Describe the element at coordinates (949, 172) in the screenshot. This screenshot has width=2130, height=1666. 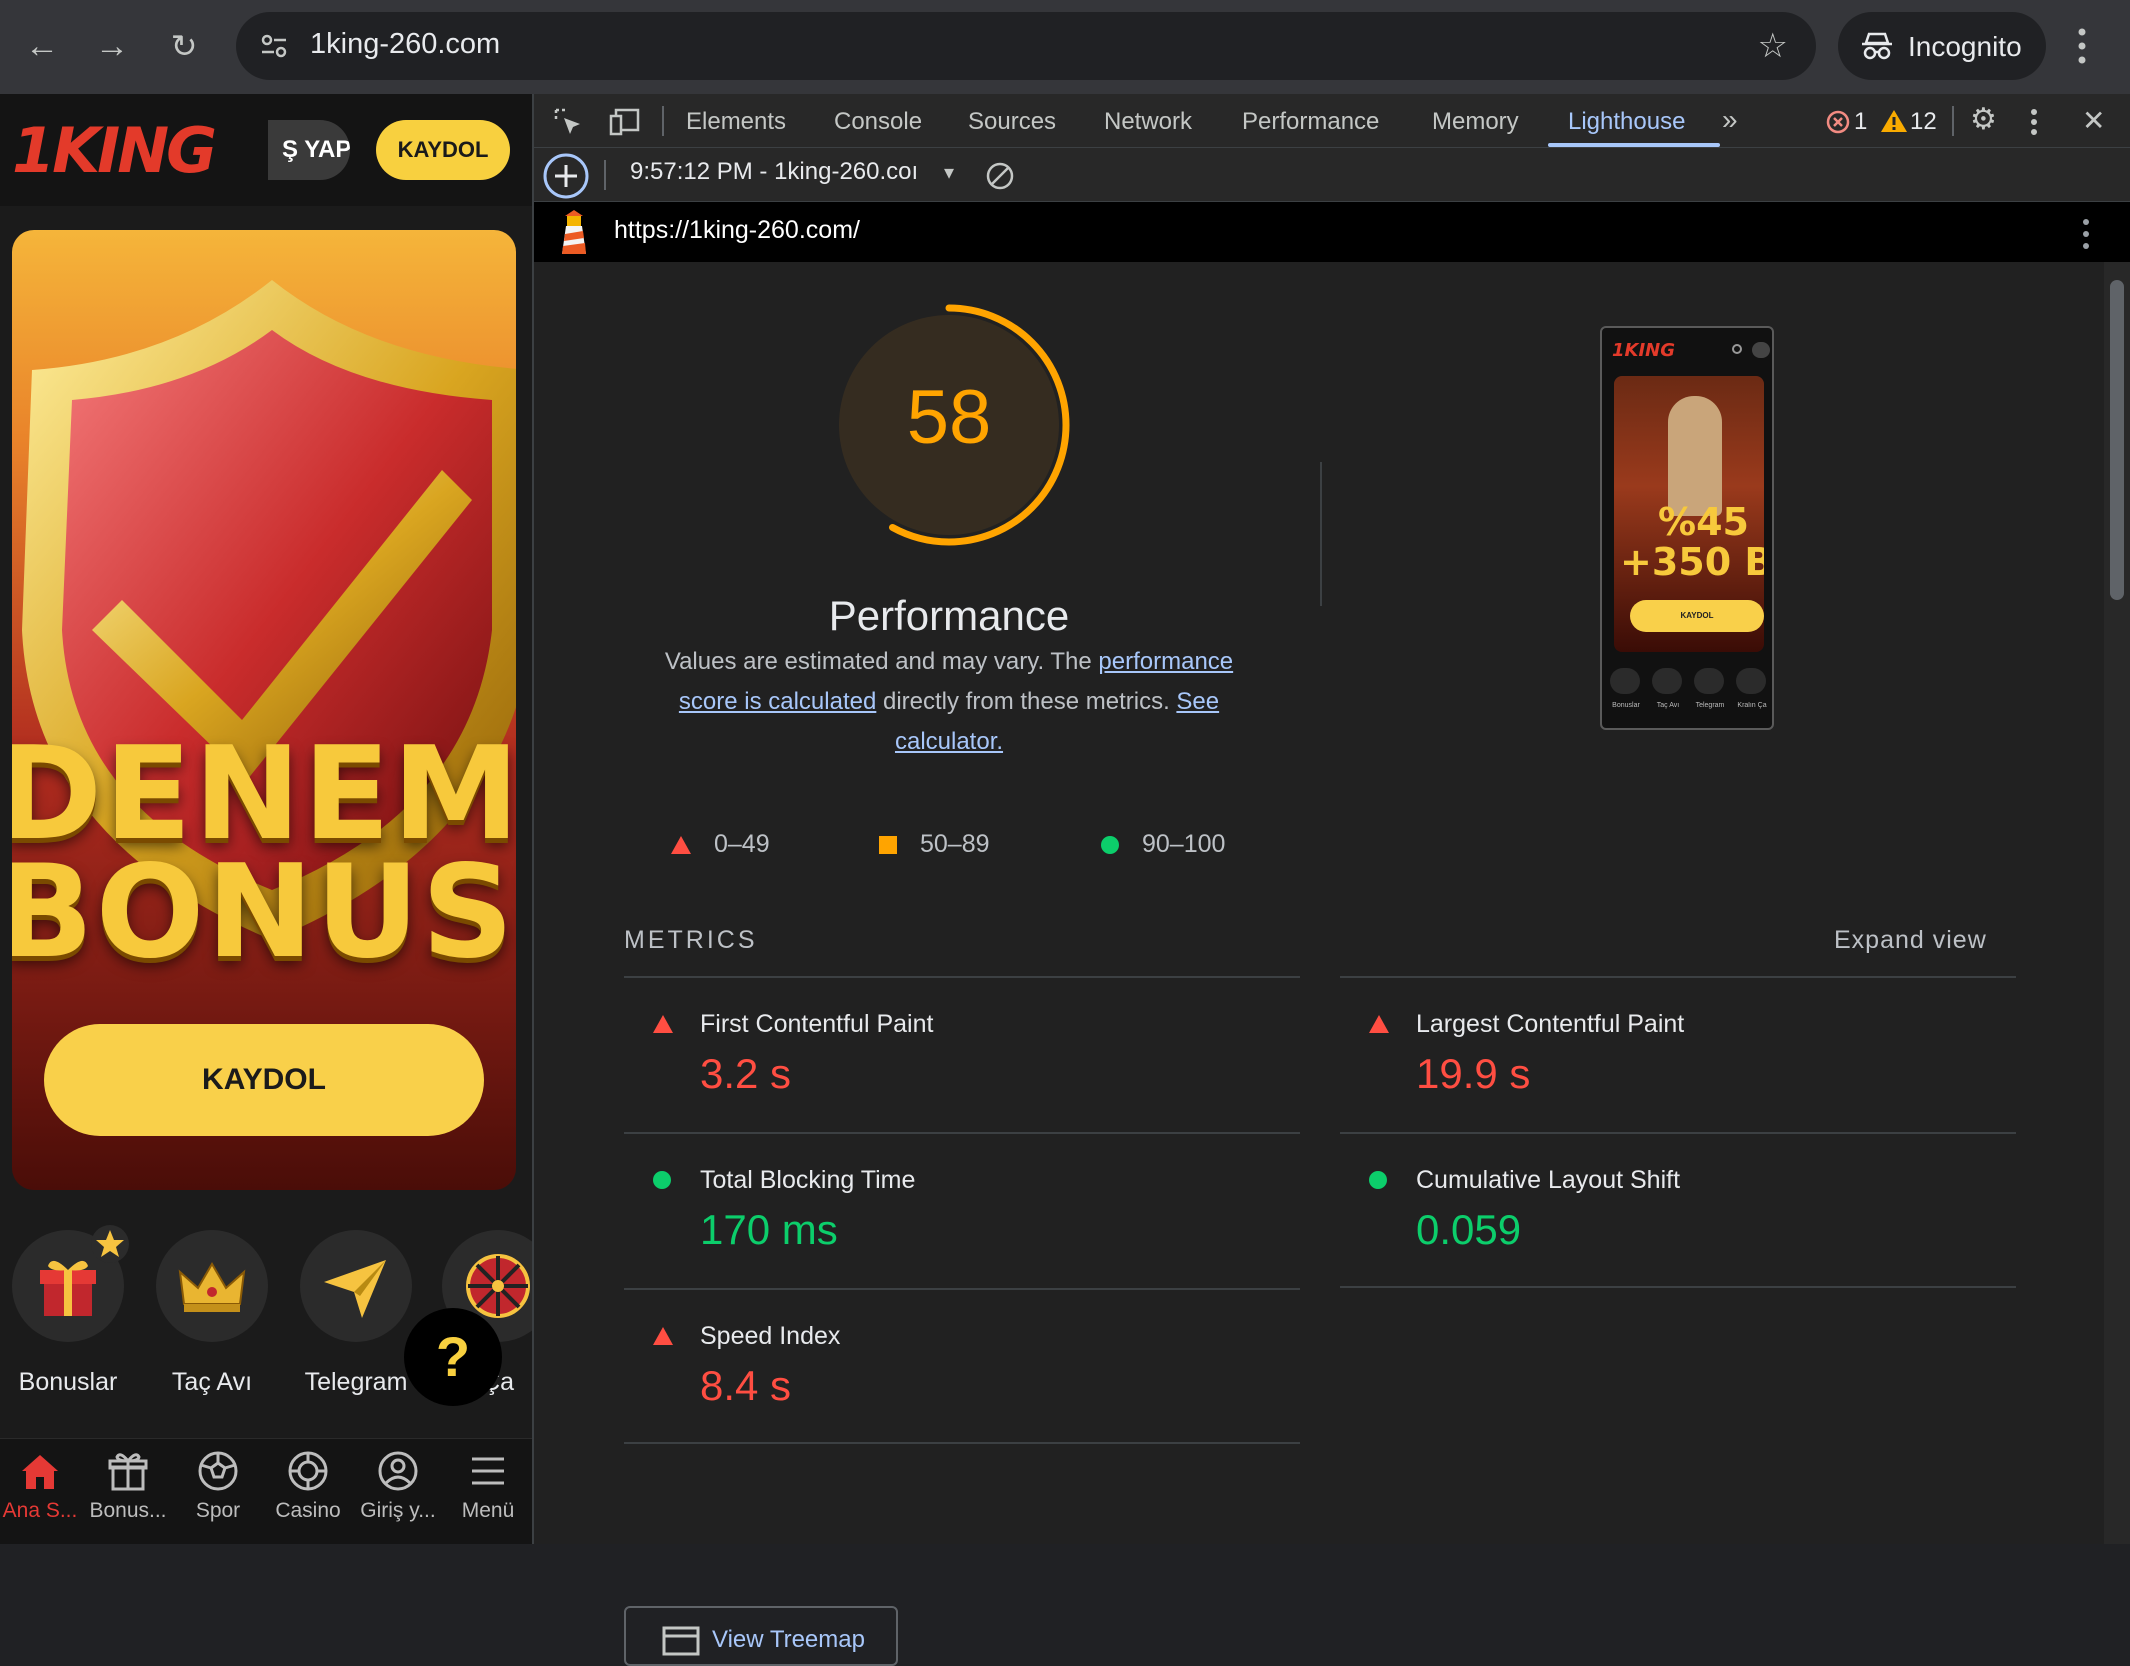
I see `dropdown-caret-icon: ▾` at that location.